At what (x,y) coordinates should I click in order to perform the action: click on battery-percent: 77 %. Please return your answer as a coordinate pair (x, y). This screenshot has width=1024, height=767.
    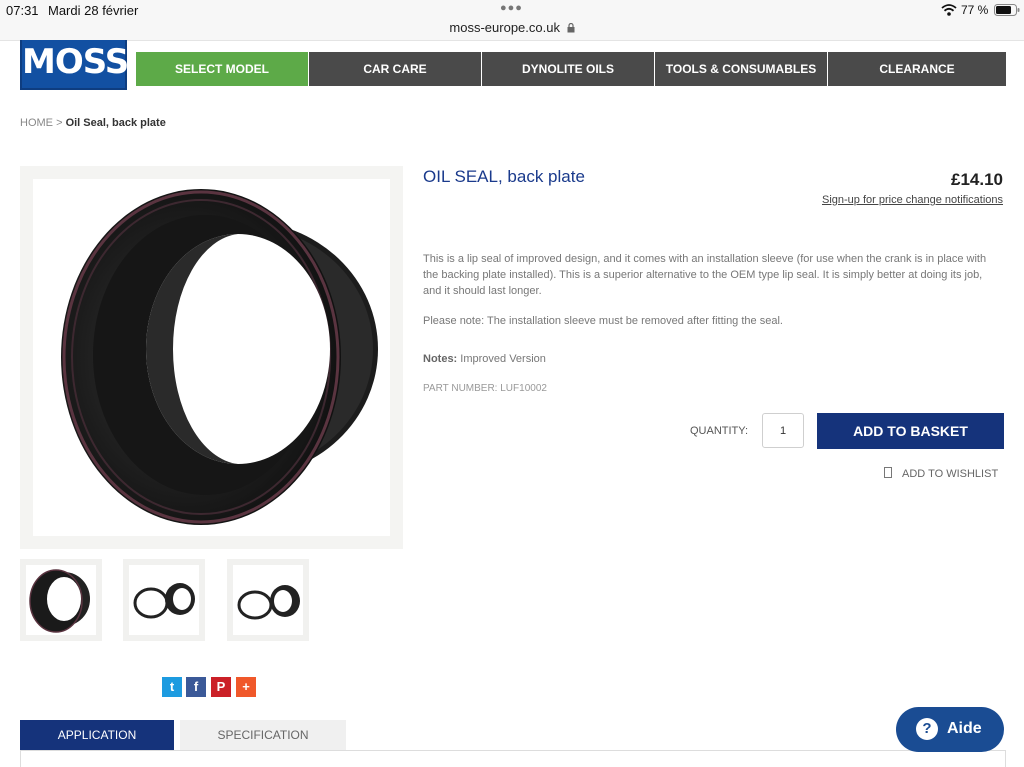
    Looking at the image, I should click on (975, 10).